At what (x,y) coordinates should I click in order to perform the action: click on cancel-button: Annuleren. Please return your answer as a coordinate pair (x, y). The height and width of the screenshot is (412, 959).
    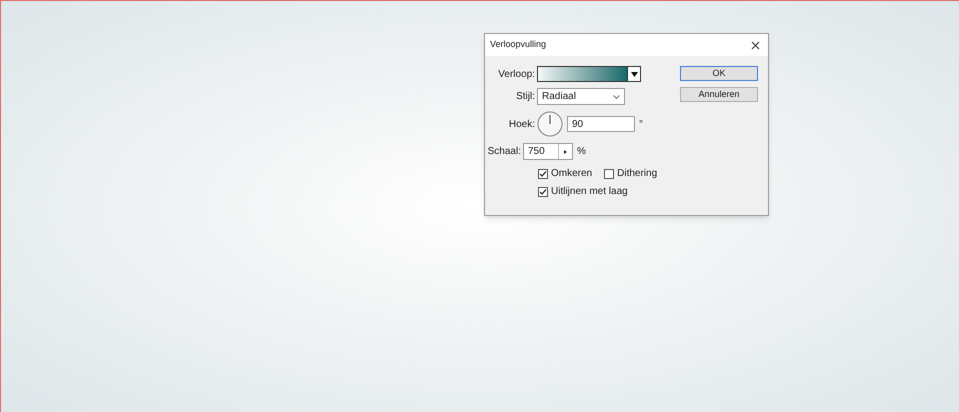
    Looking at the image, I should click on (719, 94).